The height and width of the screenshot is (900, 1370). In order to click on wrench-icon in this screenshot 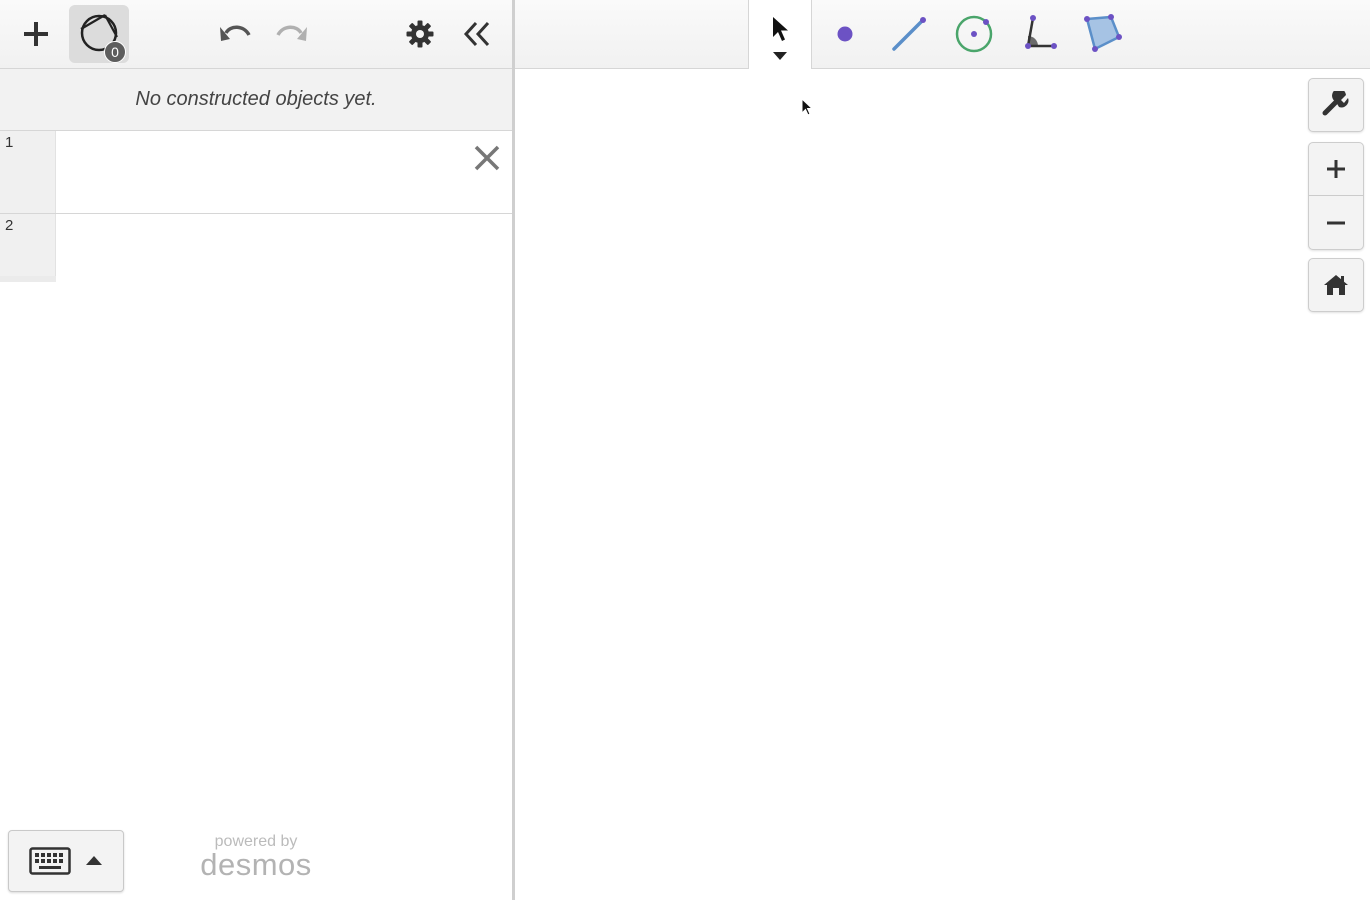, I will do `click(1335, 103)`.